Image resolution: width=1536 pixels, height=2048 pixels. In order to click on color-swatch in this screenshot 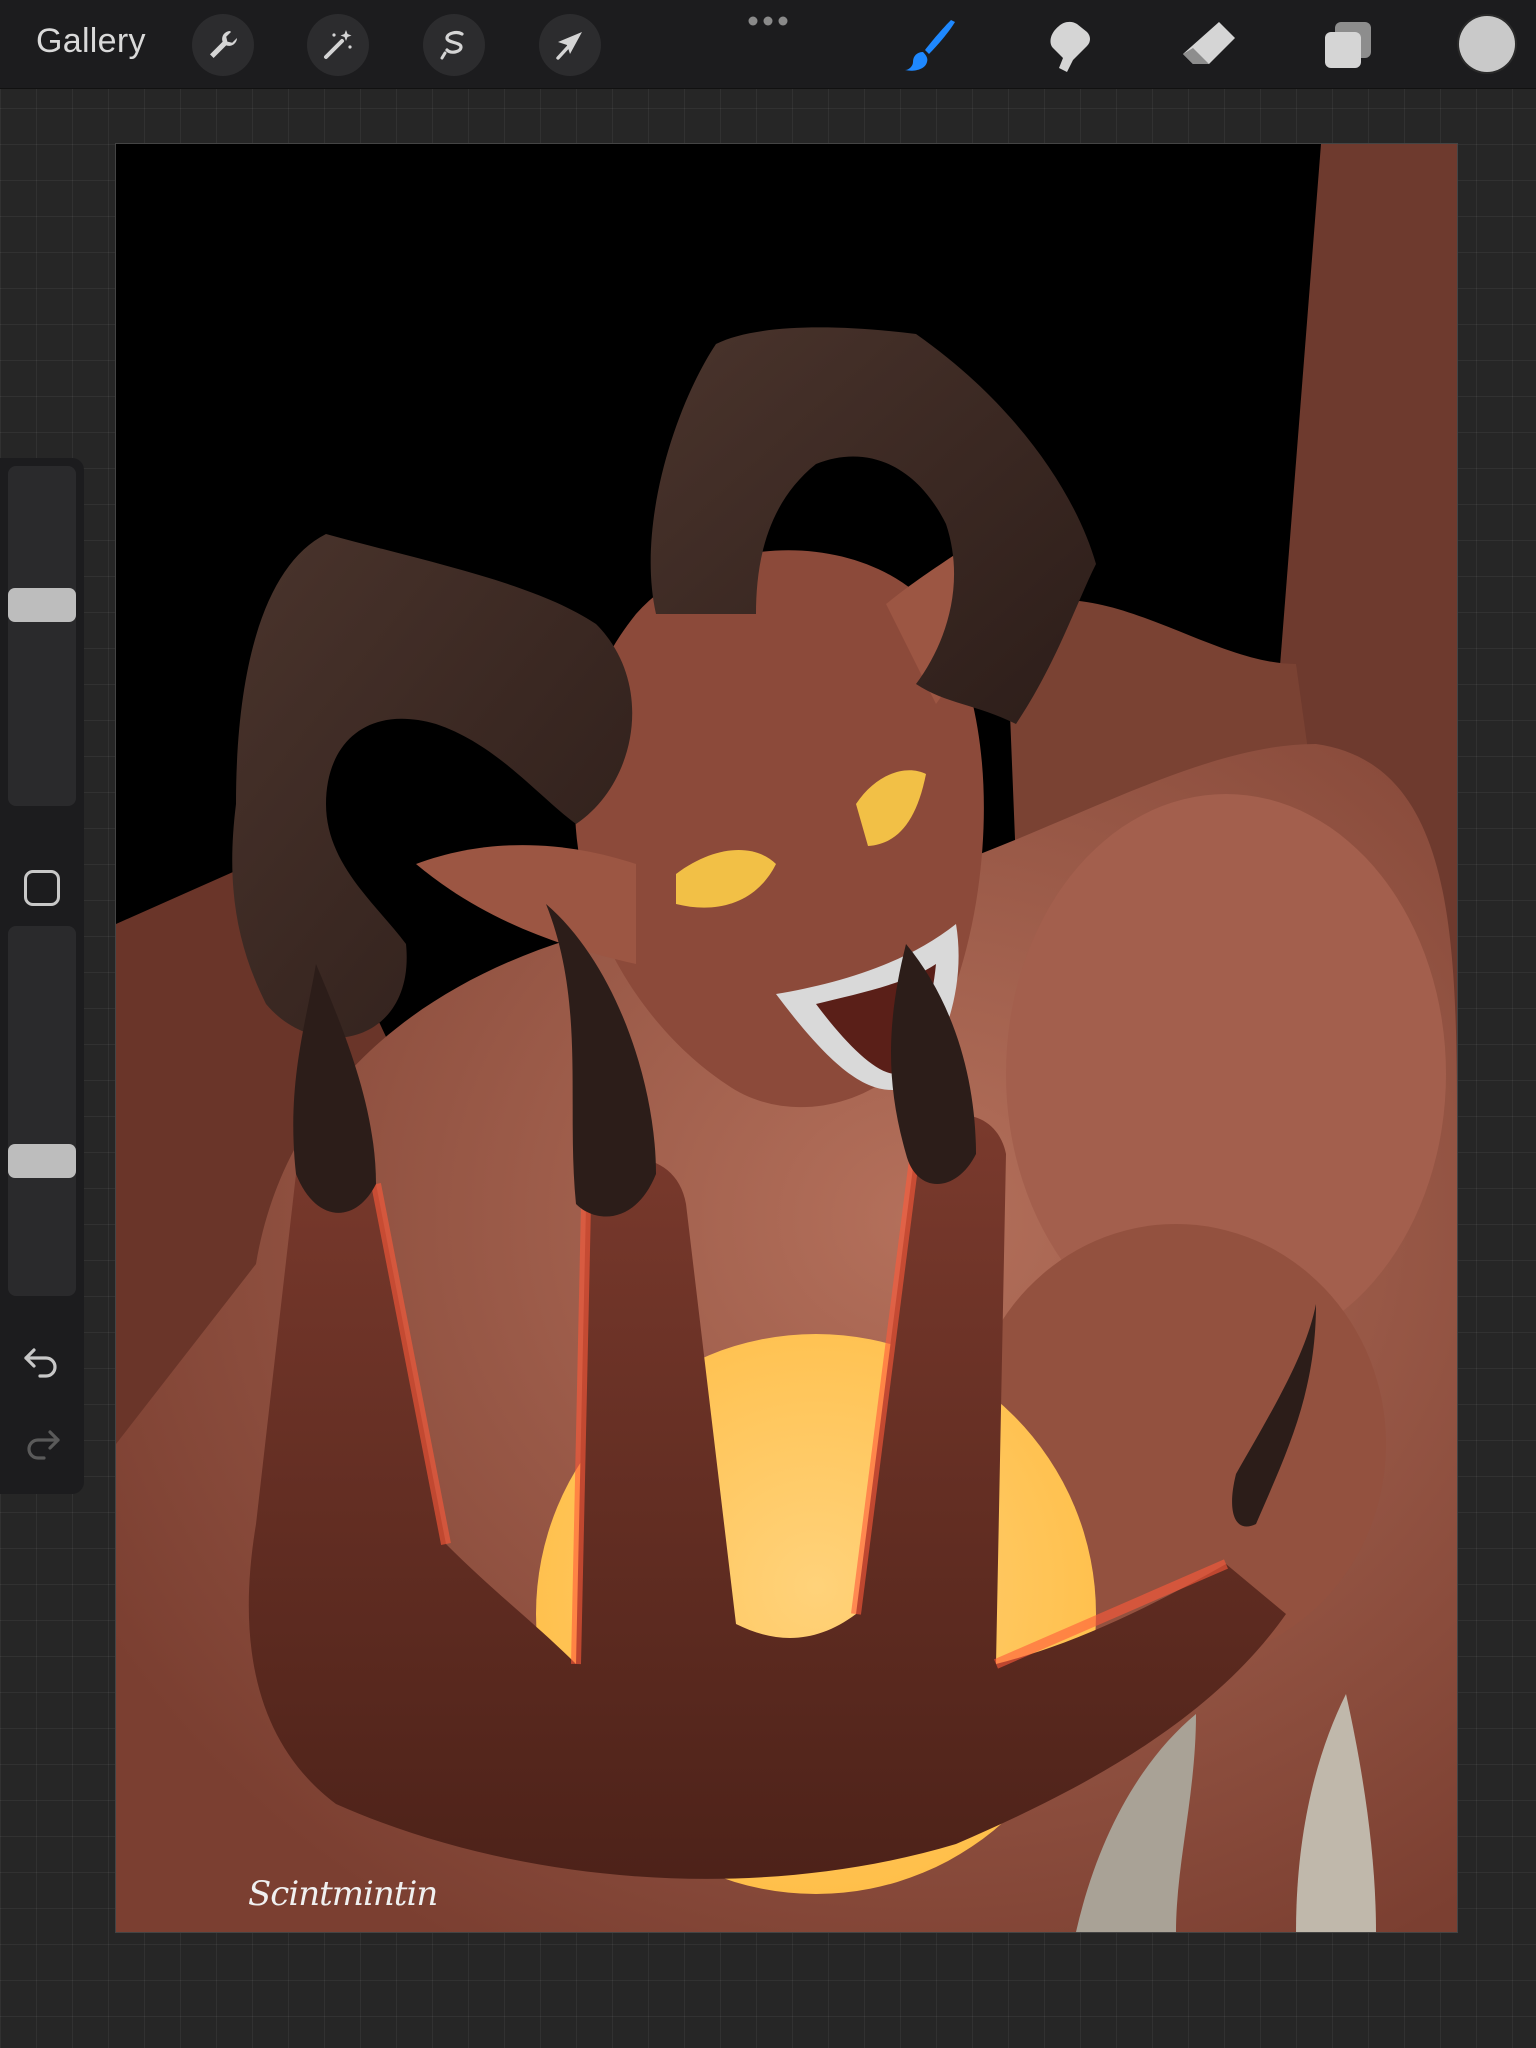, I will do `click(1487, 44)`.